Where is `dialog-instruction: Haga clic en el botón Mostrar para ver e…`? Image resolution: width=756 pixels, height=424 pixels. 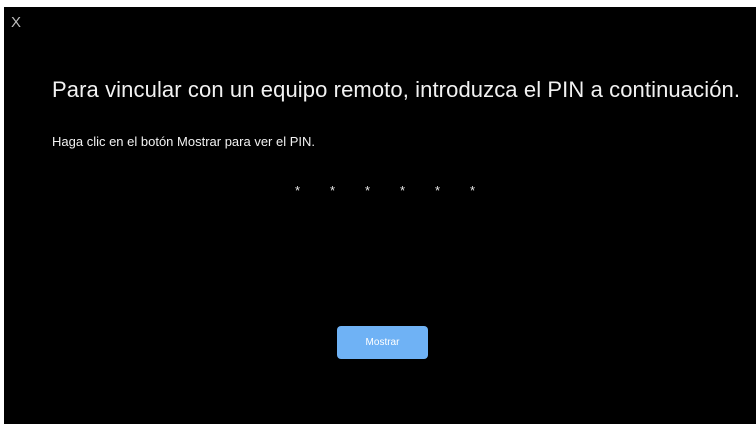 dialog-instruction: Haga clic en el botón Mostrar para ver e… is located at coordinates (184, 141).